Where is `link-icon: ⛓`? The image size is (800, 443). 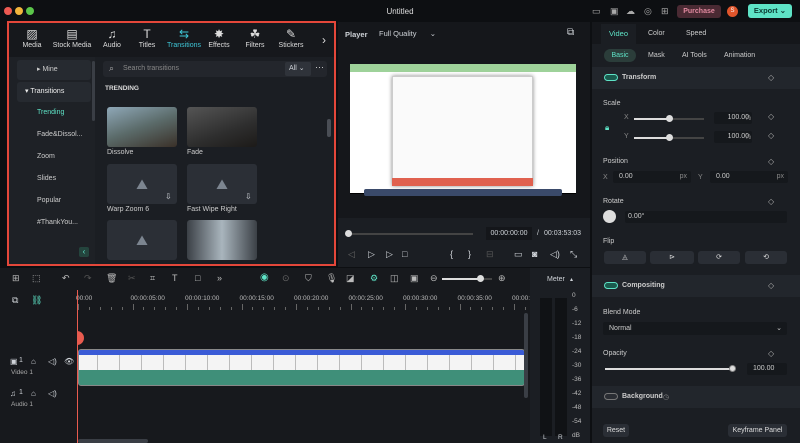 link-icon: ⛓ is located at coordinates (36, 300).